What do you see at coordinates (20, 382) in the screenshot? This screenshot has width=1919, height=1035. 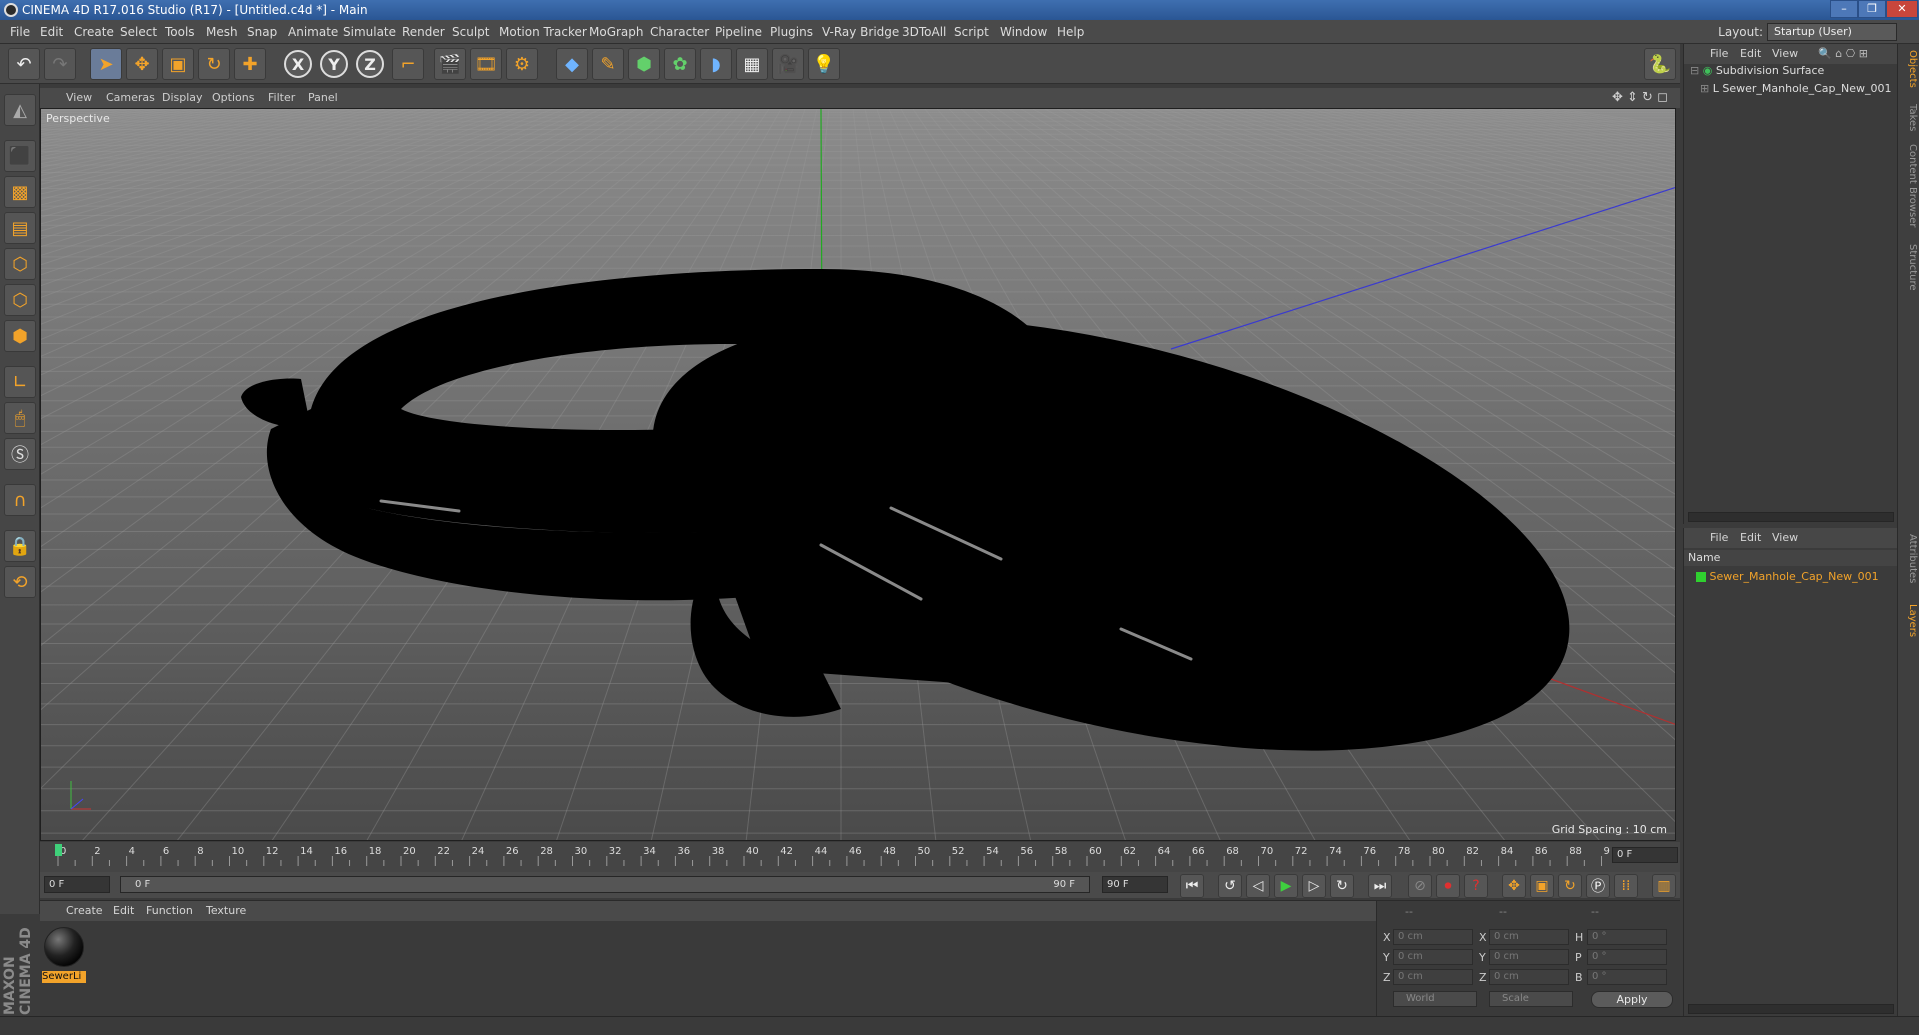 I see `axis-mode-button: ∟` at bounding box center [20, 382].